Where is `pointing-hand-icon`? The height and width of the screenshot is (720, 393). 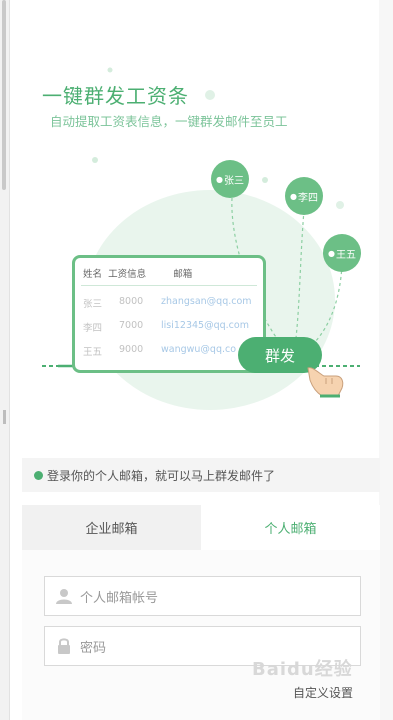
pointing-hand-icon is located at coordinates (325, 382).